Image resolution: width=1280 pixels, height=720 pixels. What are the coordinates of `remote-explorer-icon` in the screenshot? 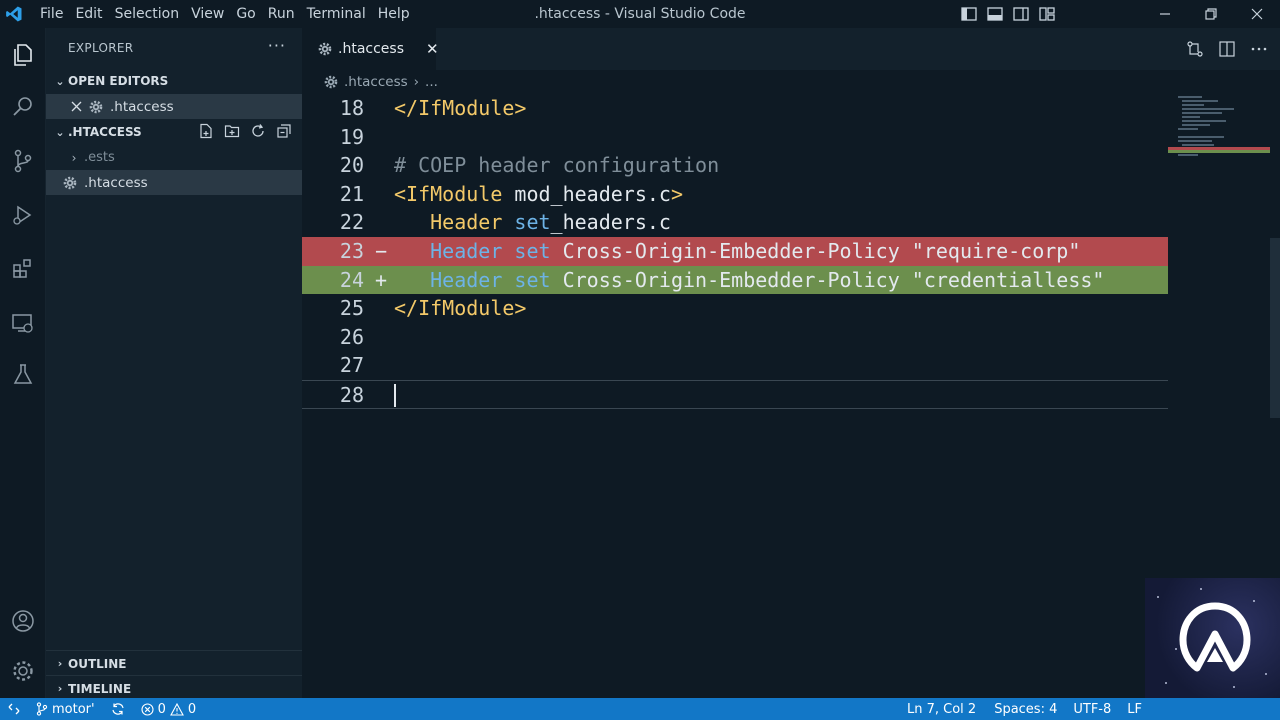 It's located at (23, 323).